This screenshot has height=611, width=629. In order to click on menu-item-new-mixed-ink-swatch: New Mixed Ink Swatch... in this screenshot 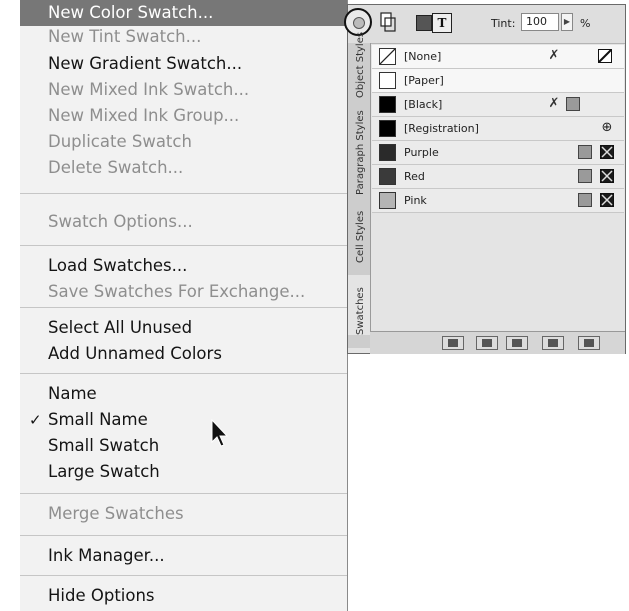, I will do `click(149, 89)`.